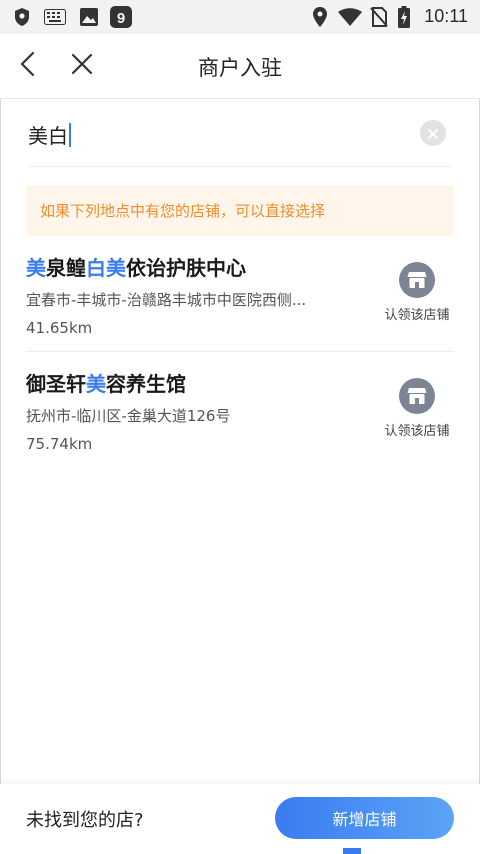 The height and width of the screenshot is (854, 480). I want to click on add-store-button: 新增店铺, so click(364, 818).